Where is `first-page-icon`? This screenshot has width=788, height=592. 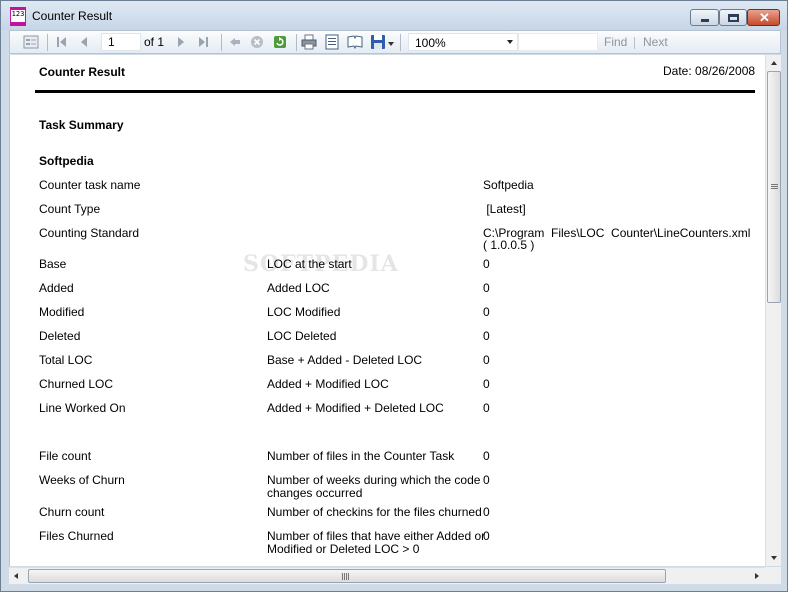
first-page-icon is located at coordinates (62, 42).